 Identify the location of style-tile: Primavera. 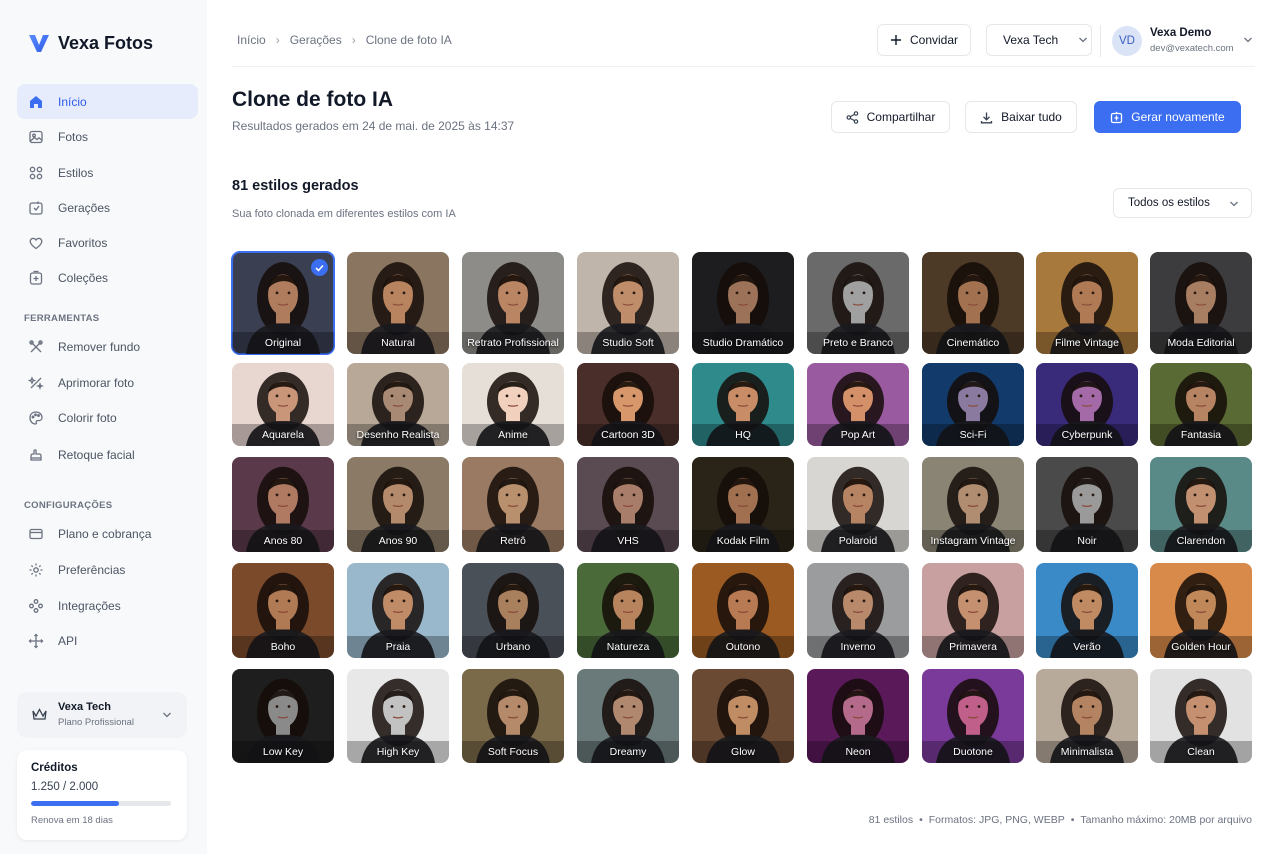
(973, 610).